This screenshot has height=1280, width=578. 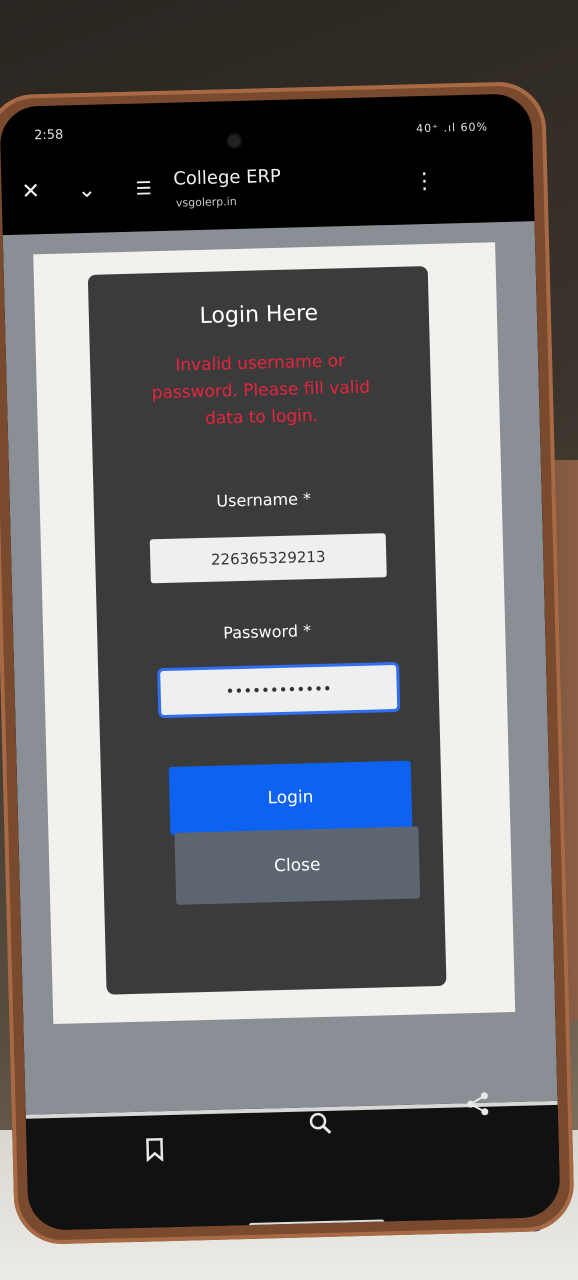 What do you see at coordinates (143, 189) in the screenshot?
I see `page-settings-icon: ☰` at bounding box center [143, 189].